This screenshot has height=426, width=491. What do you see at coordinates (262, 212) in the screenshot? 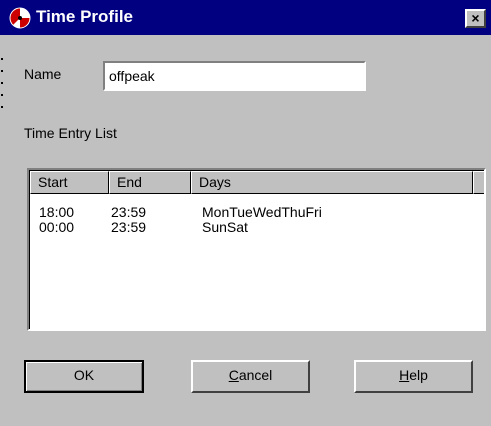
I see `cell-days: MonTueWedThuFri` at bounding box center [262, 212].